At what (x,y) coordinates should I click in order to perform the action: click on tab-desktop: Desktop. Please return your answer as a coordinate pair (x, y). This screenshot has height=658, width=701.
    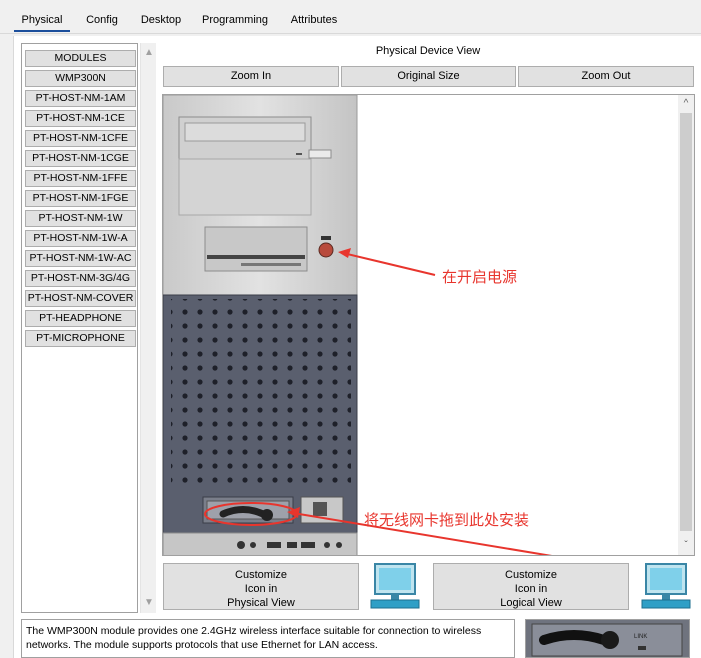
    Looking at the image, I should click on (161, 20).